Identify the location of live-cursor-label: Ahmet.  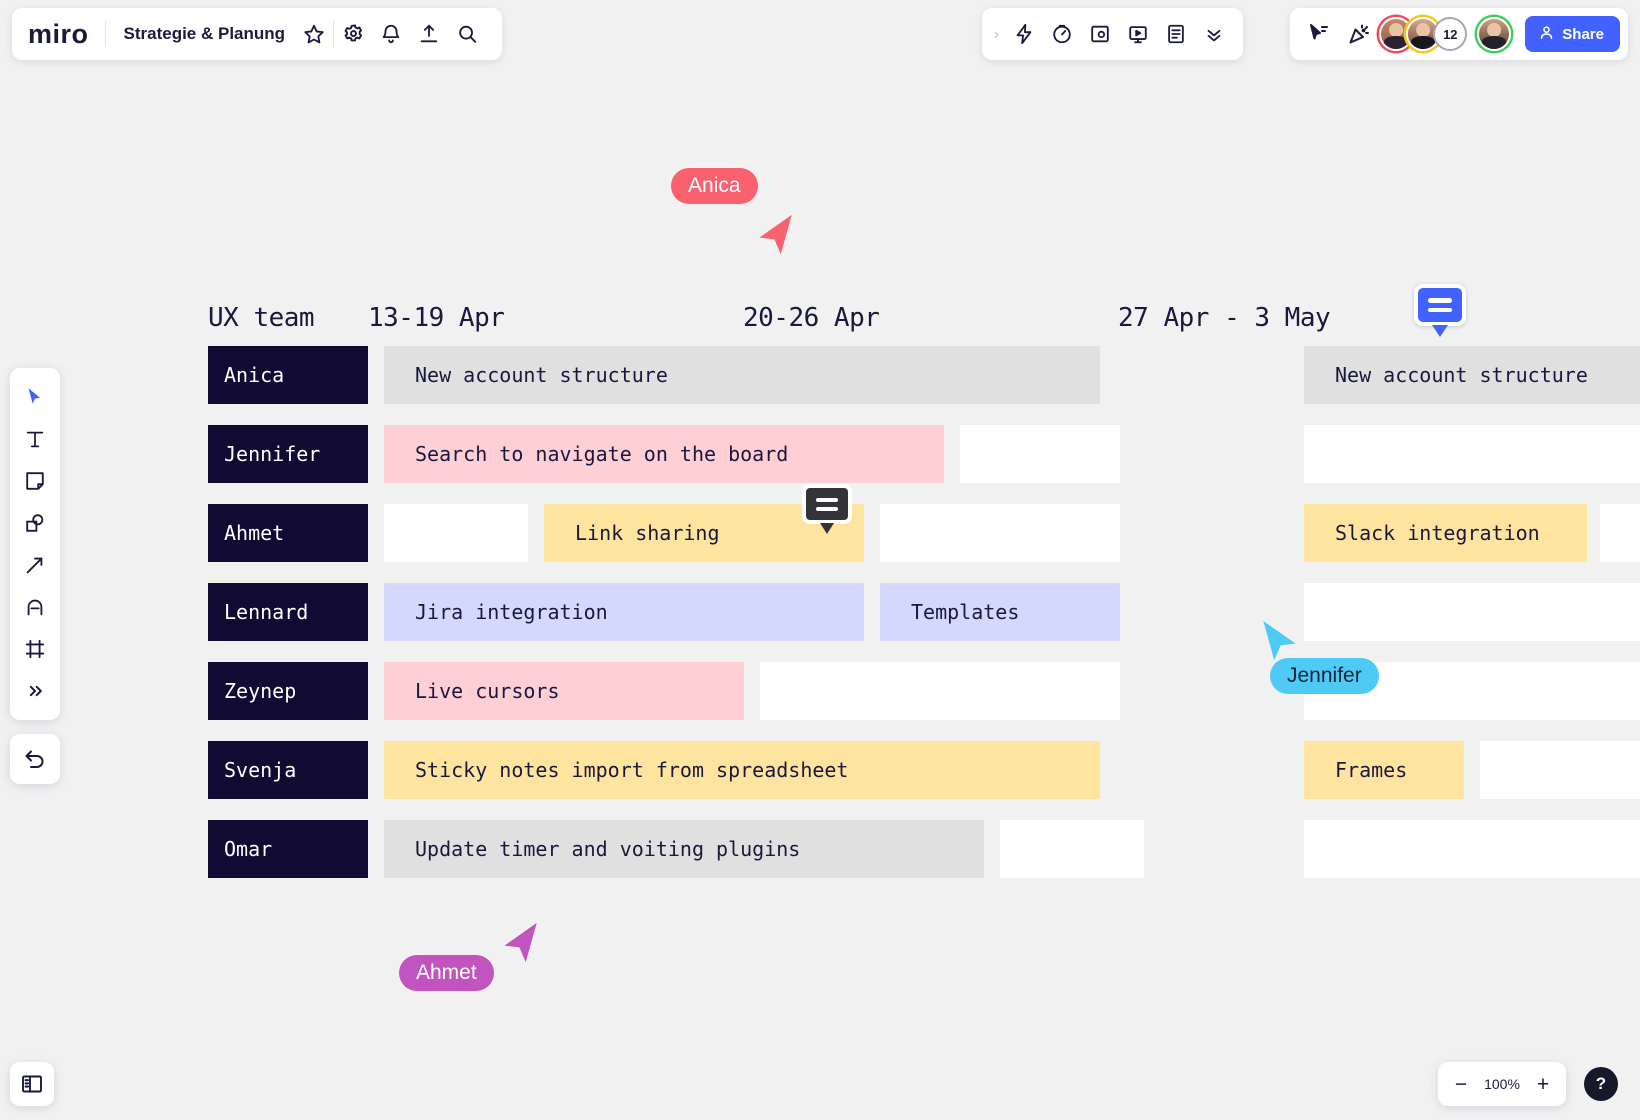
(446, 973).